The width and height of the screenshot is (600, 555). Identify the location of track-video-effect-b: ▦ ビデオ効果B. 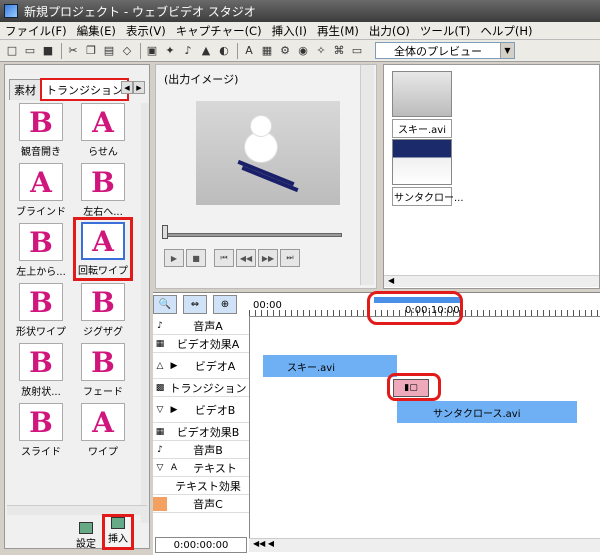
(201, 432).